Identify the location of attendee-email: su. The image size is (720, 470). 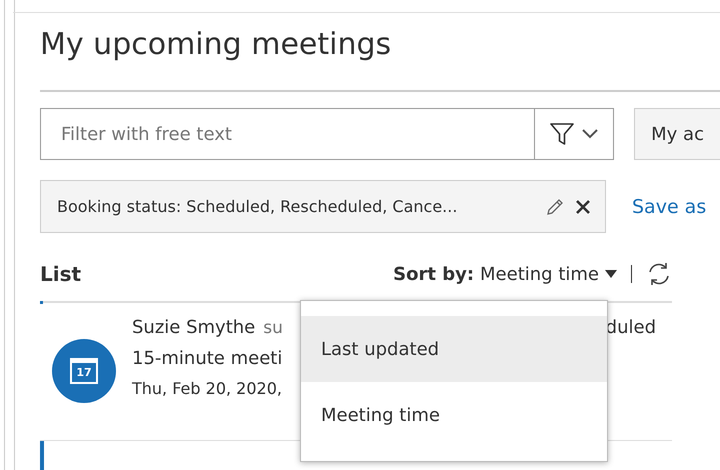
(273, 328).